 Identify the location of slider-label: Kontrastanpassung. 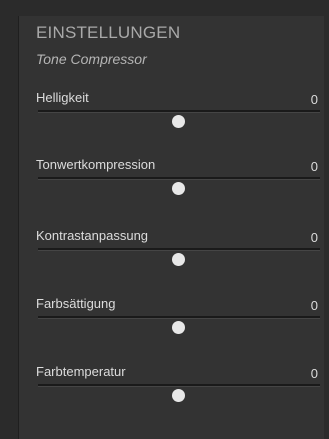
(92, 235).